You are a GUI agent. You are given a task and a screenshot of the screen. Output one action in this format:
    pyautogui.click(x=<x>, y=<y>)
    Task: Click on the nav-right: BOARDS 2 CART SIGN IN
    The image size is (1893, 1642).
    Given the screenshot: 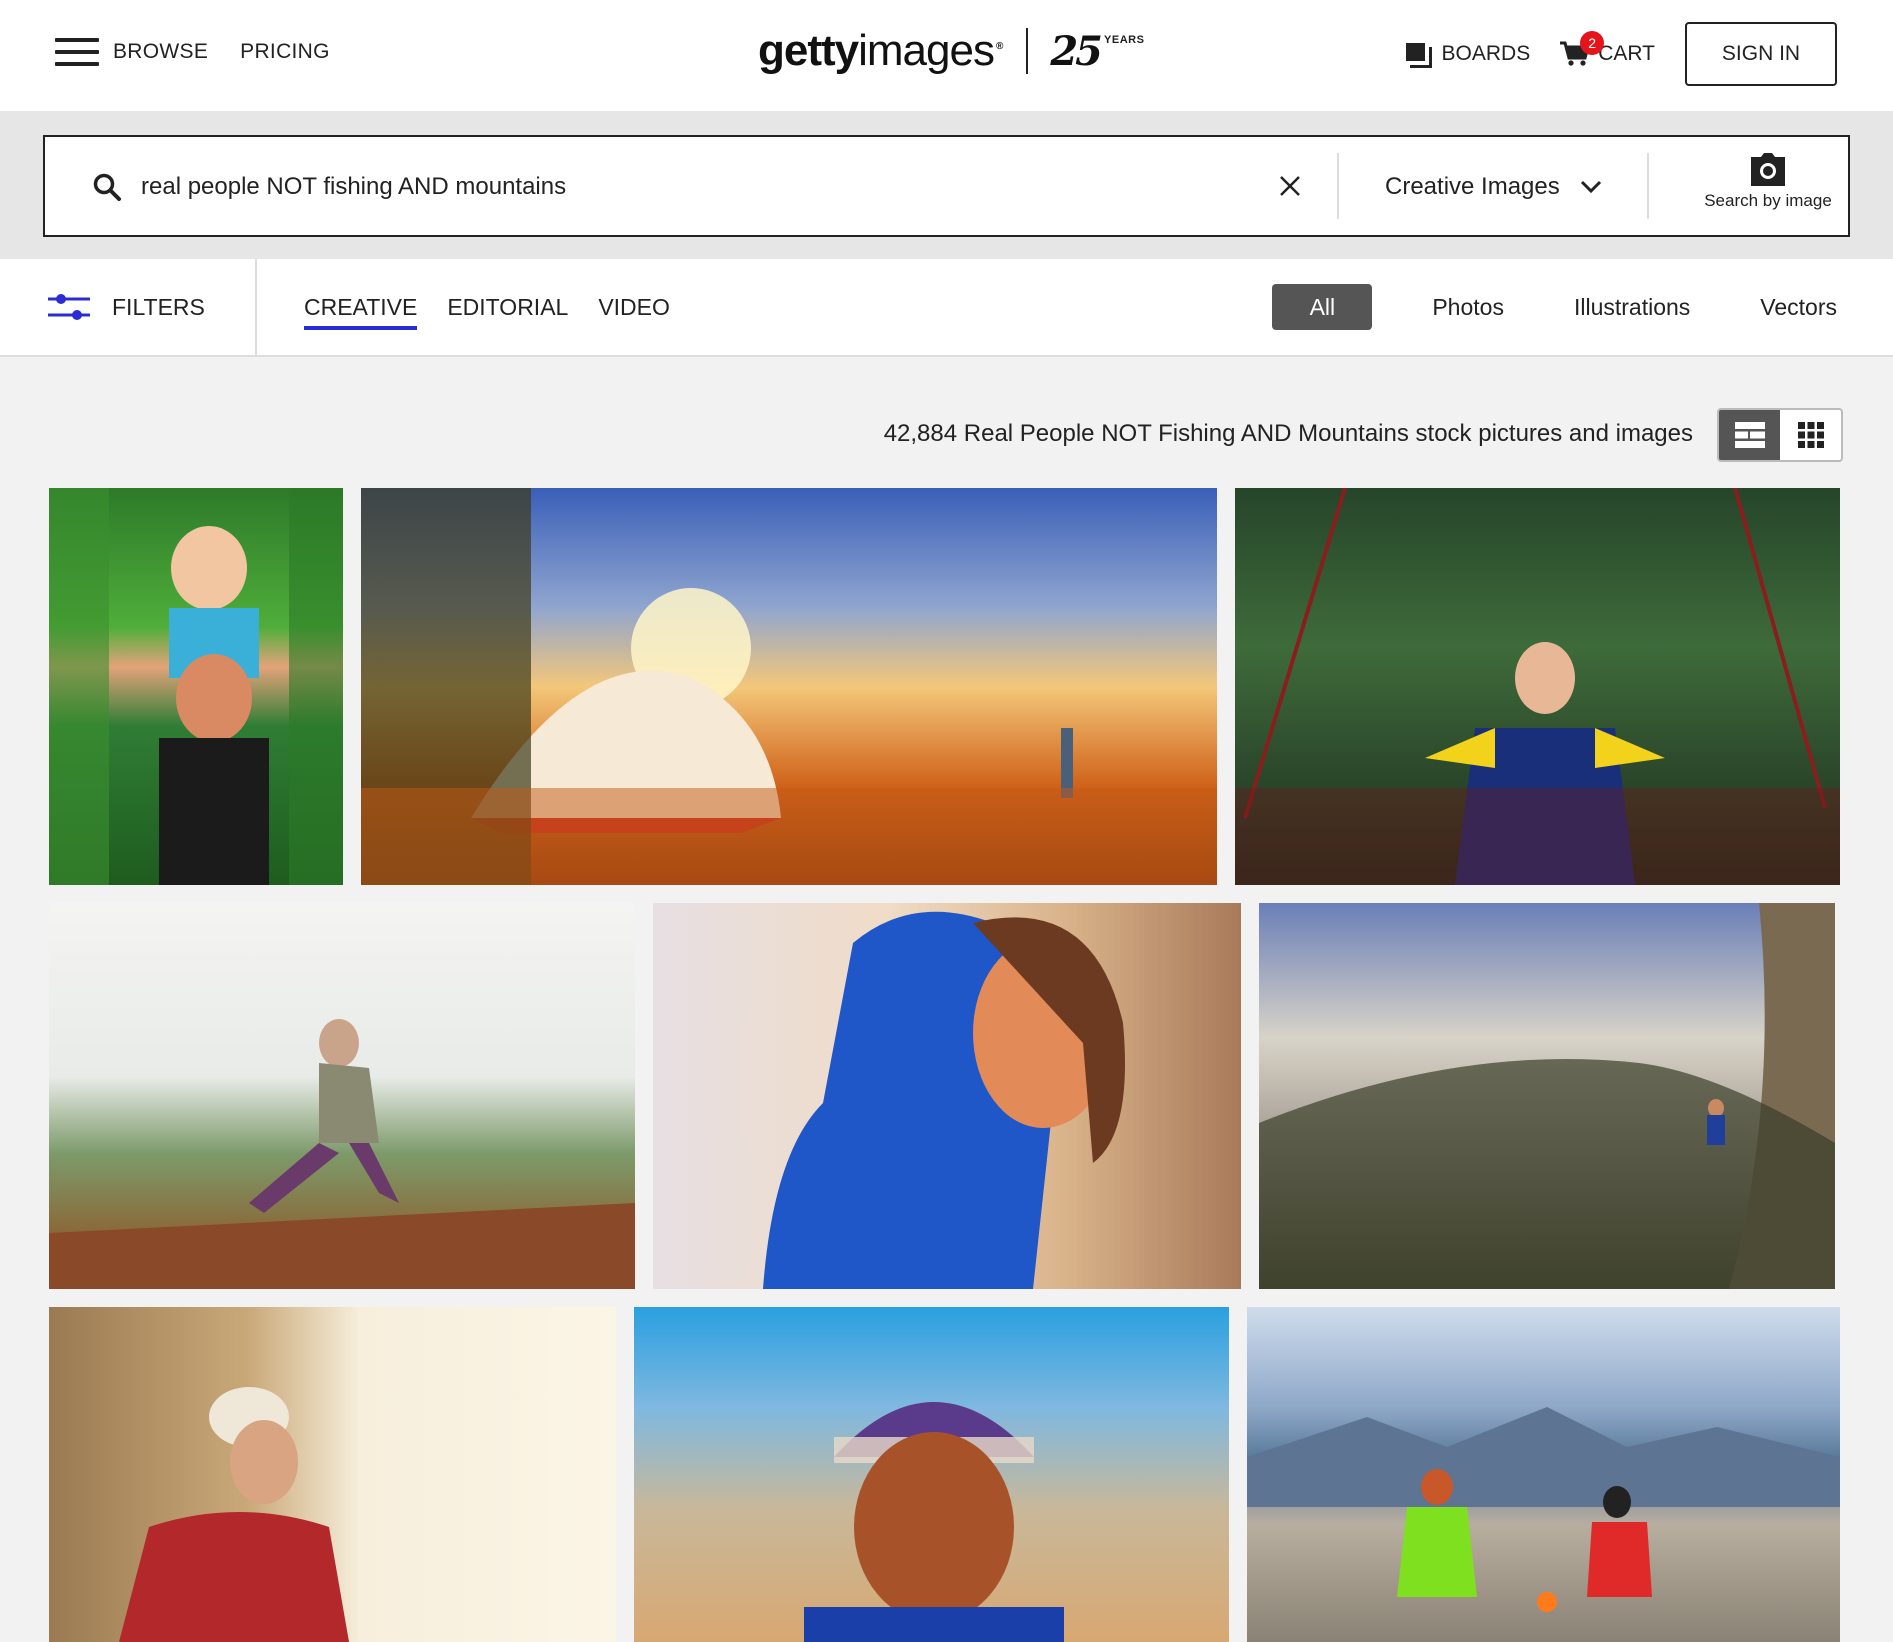 What is the action you would take?
    pyautogui.click(x=1621, y=54)
    